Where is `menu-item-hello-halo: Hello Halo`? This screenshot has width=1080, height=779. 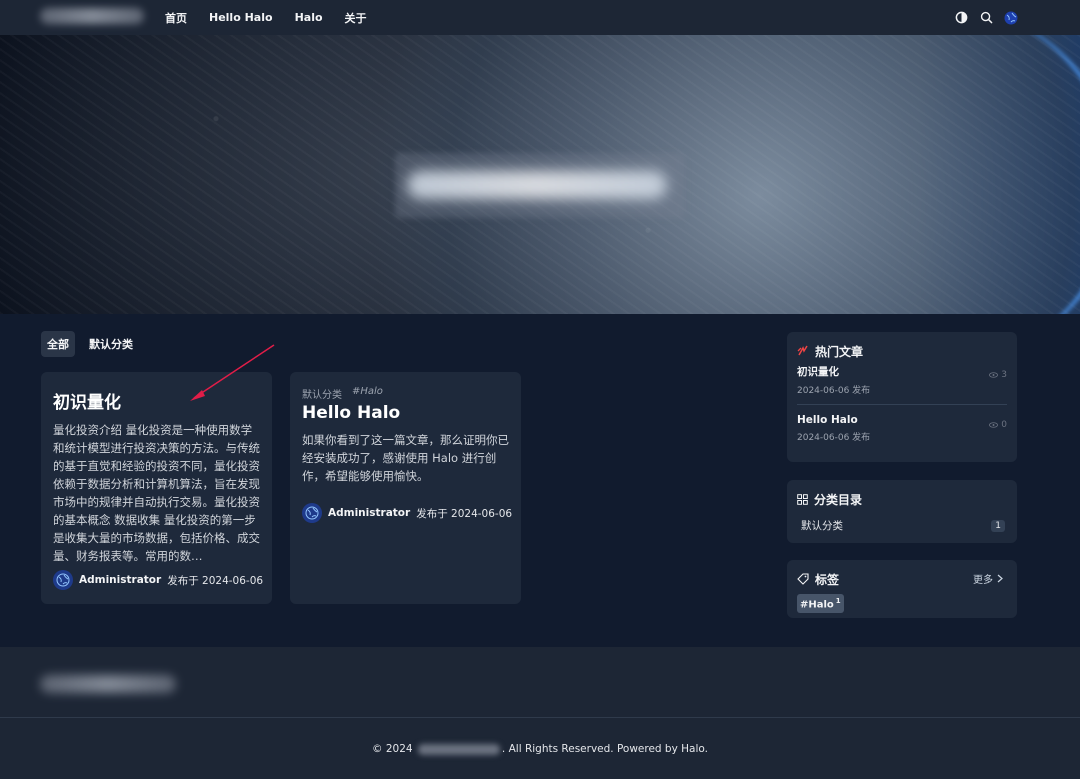
menu-item-hello-halo: Hello Halo is located at coordinates (241, 17).